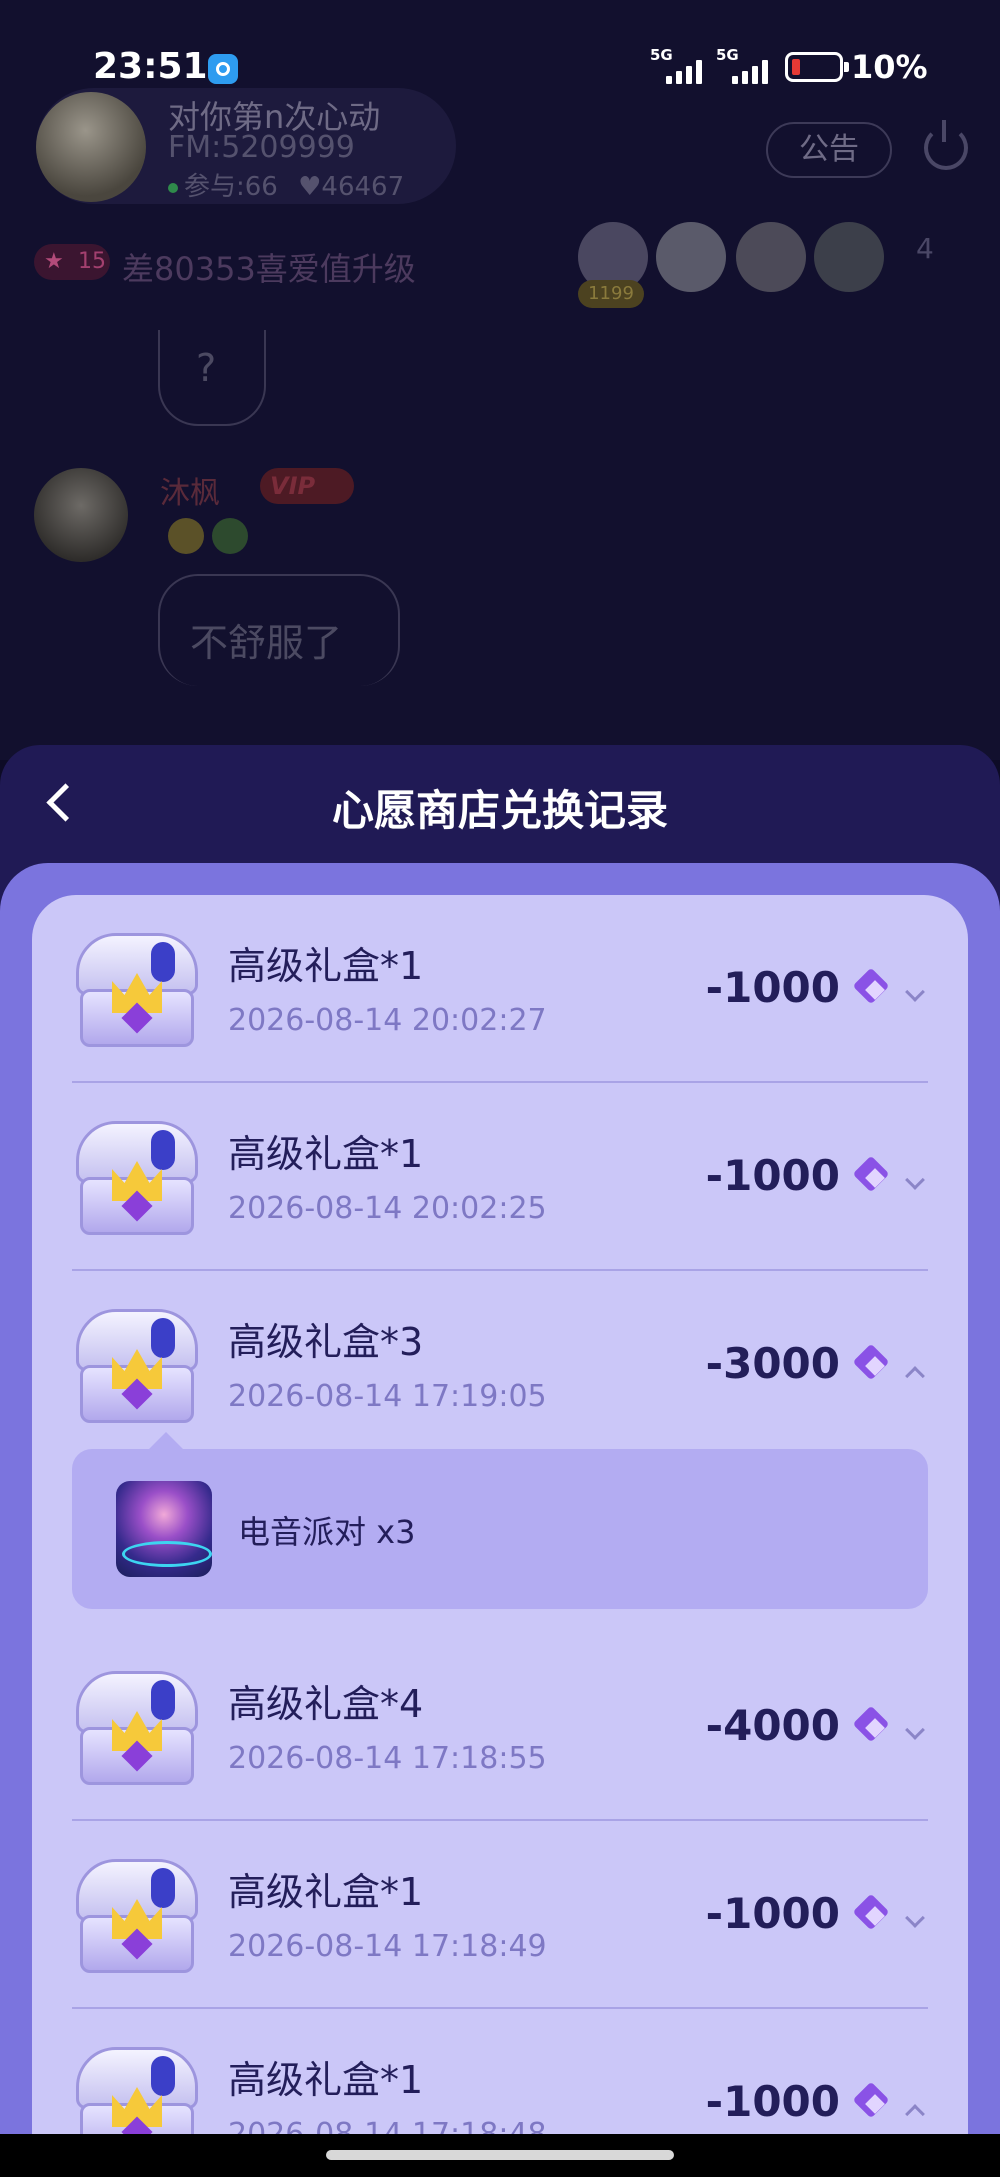  What do you see at coordinates (772, 1725) in the screenshot?
I see `record-amount: -4000` at bounding box center [772, 1725].